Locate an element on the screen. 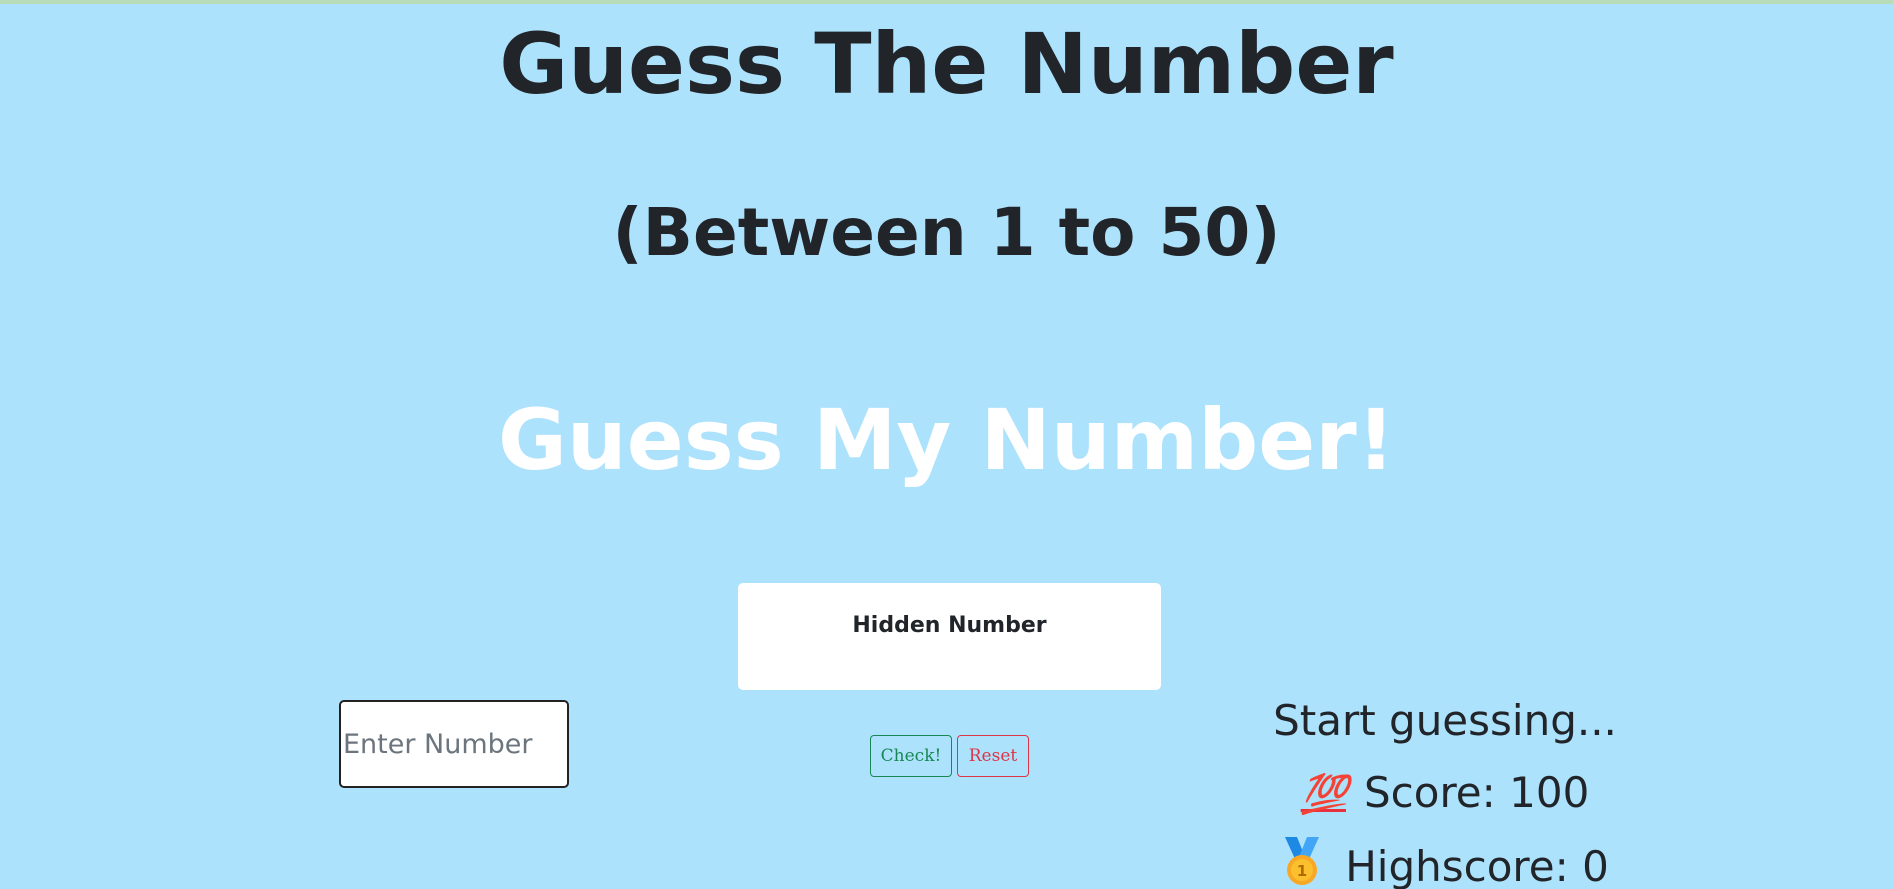  page-title: Guess The Number is located at coordinates (946, 64).